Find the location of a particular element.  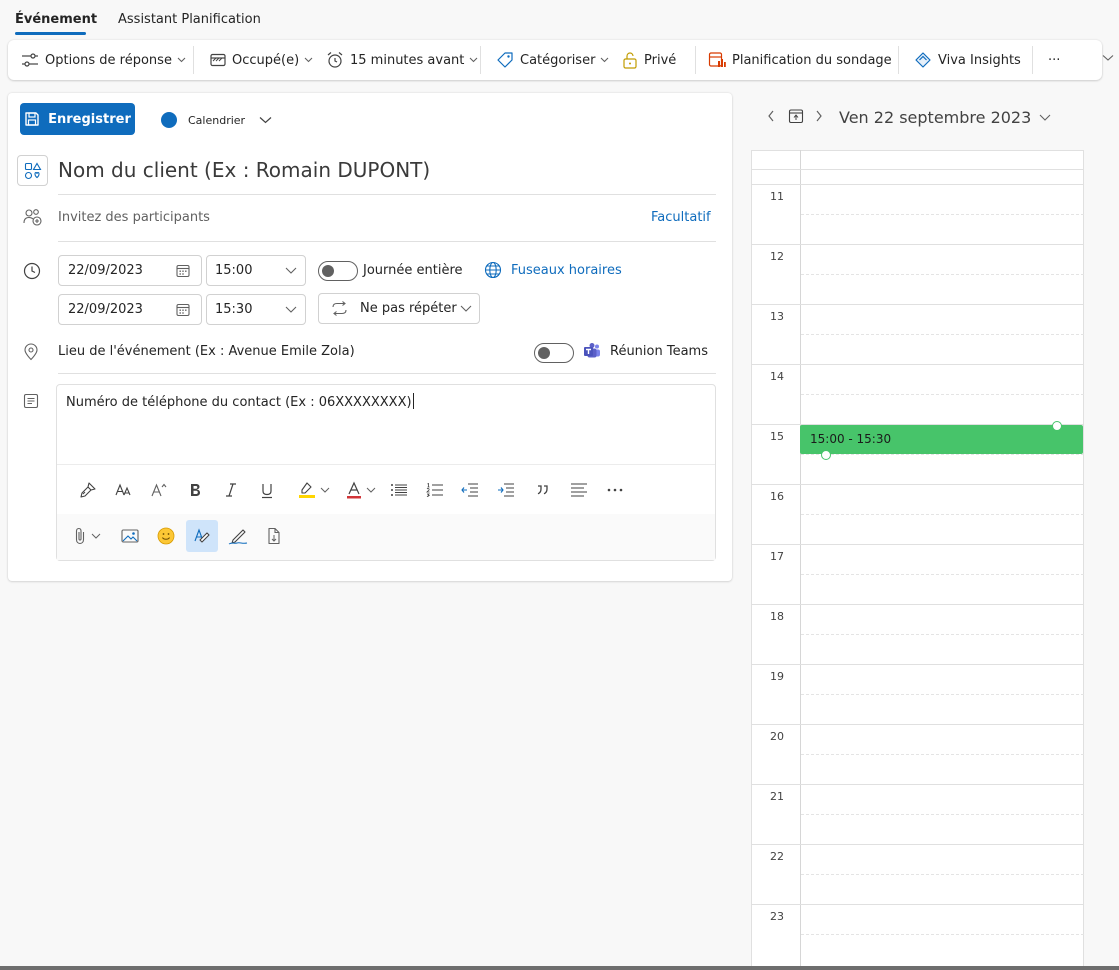

decrease-indent-button is located at coordinates (470, 490).